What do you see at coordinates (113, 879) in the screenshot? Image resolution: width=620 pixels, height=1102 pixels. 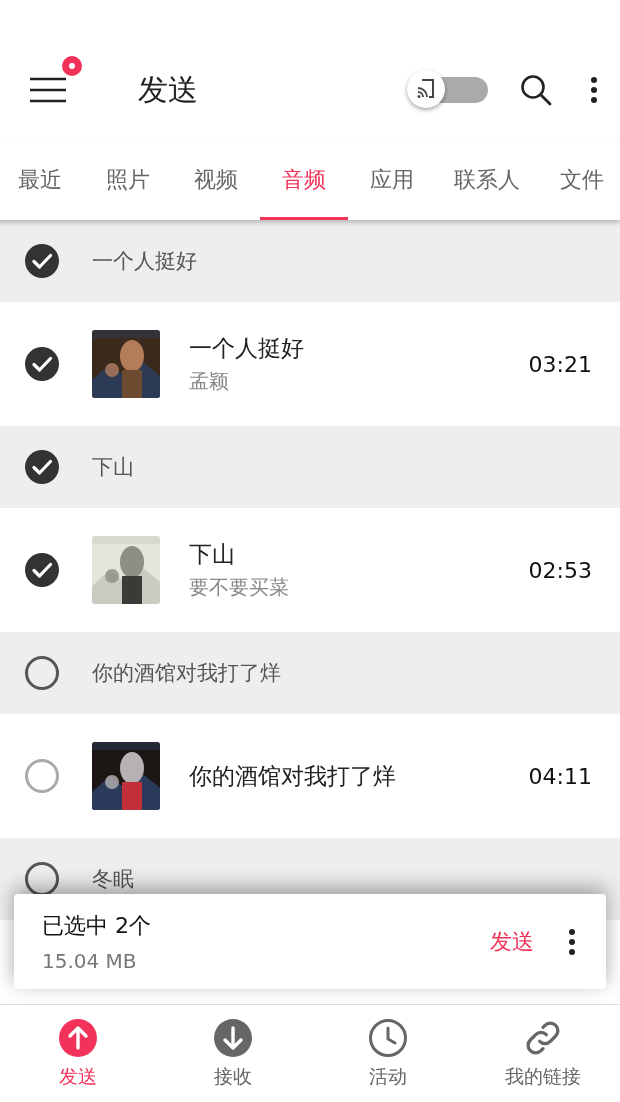 I see `group-title: 冬眠` at bounding box center [113, 879].